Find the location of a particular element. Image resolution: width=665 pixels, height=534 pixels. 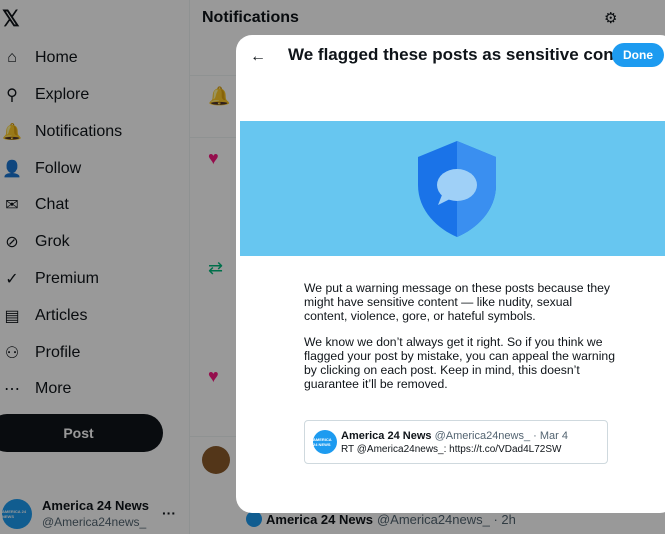

author-name: America 24 News is located at coordinates (386, 436).